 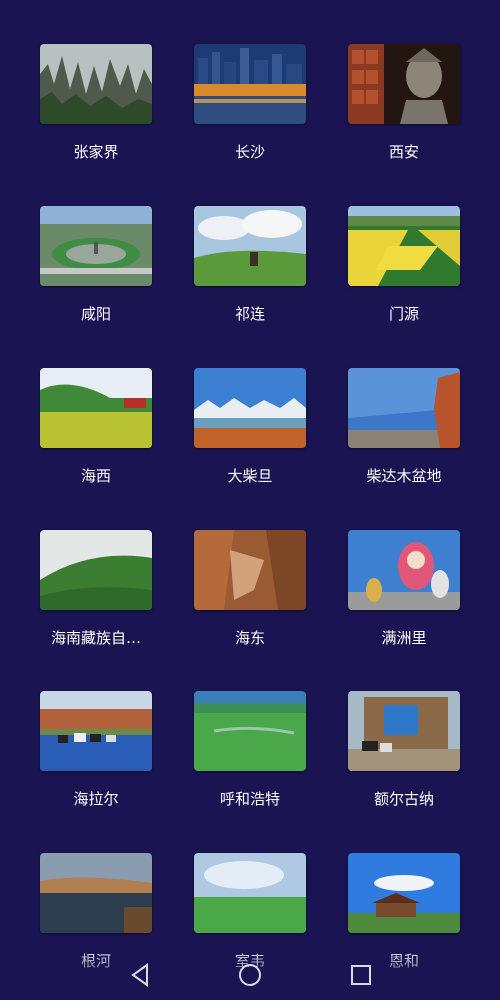 What do you see at coordinates (250, 893) in the screenshot?
I see `shiwei-meadow-photo` at bounding box center [250, 893].